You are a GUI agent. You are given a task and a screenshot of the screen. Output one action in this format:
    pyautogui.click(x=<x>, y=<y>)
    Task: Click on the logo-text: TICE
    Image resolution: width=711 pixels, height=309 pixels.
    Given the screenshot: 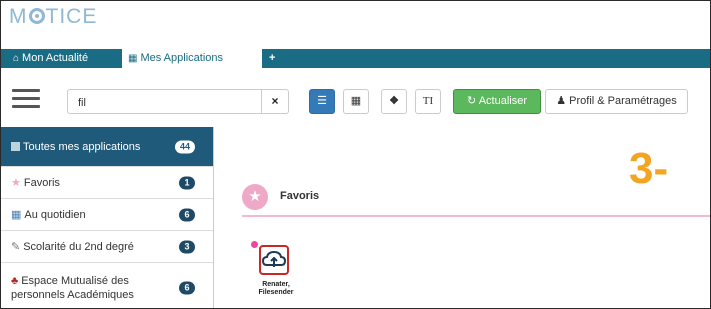 What is the action you would take?
    pyautogui.click(x=71, y=16)
    